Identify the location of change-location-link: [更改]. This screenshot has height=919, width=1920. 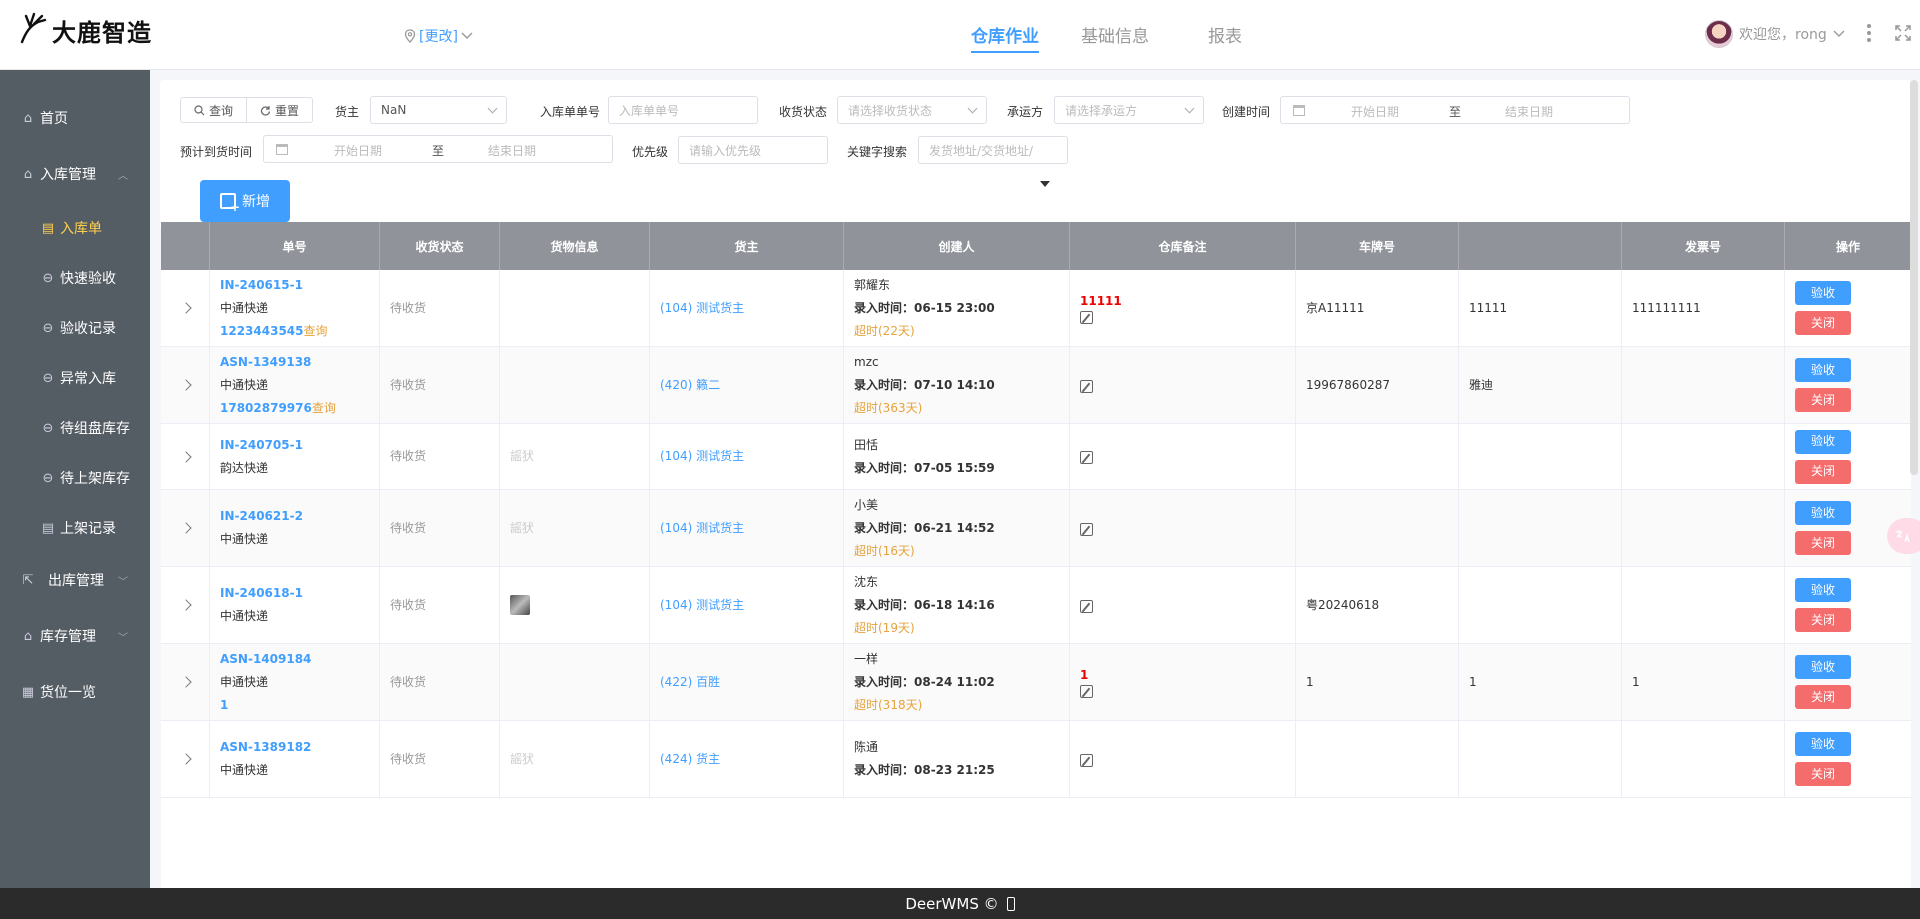
(438, 36).